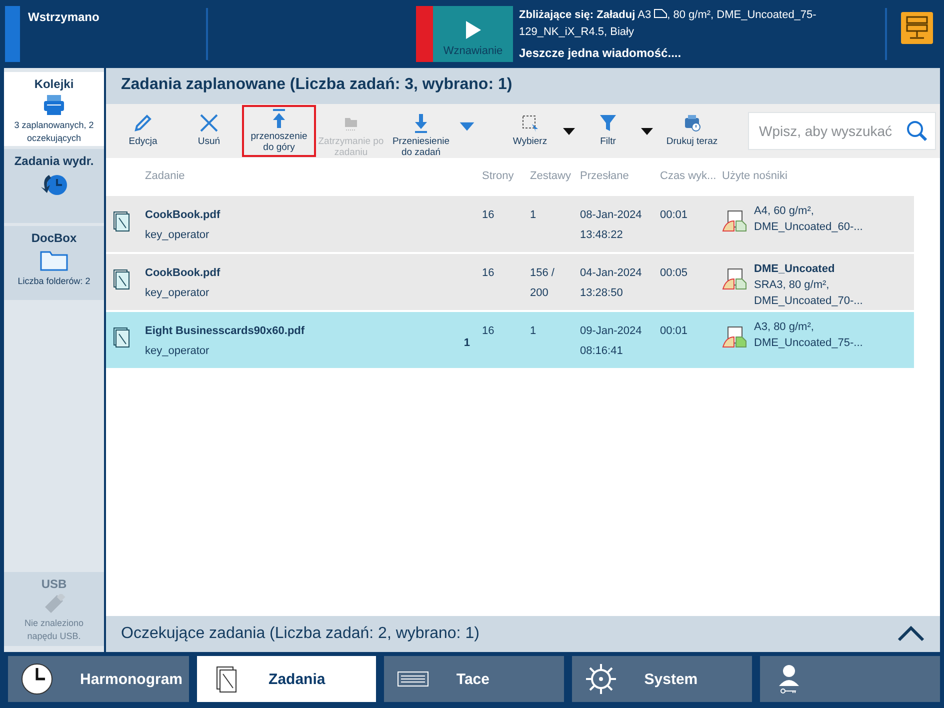 Image resolution: width=944 pixels, height=708 pixels. I want to click on play-icon, so click(473, 30).